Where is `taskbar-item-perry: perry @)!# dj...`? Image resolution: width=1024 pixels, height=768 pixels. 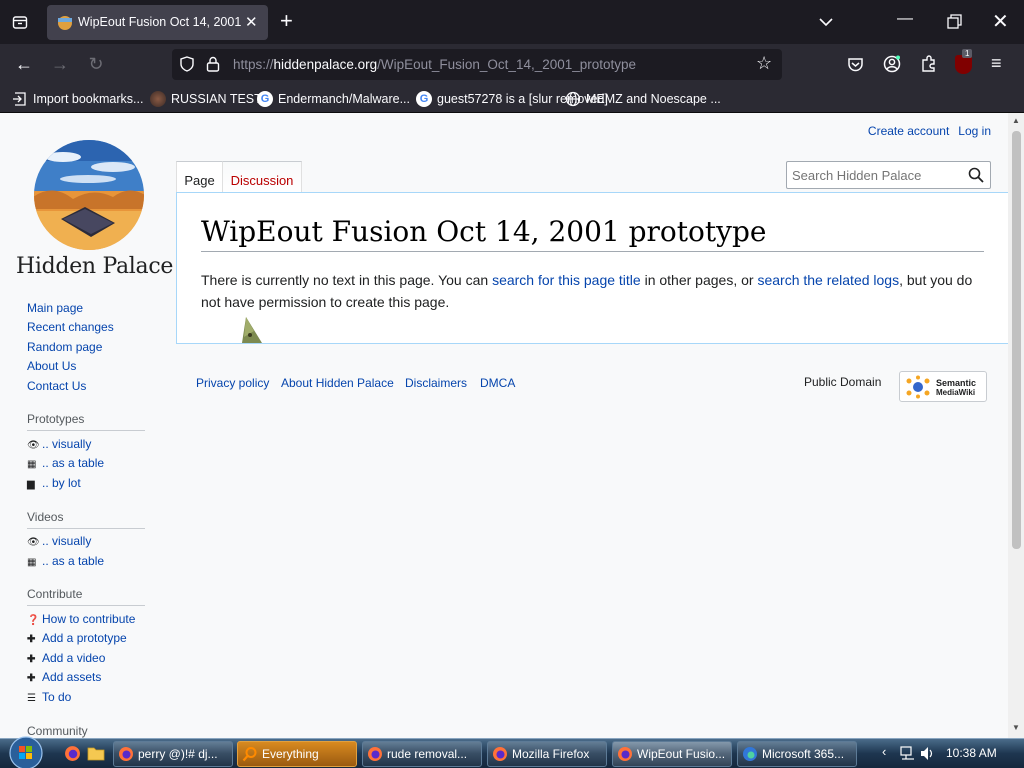 taskbar-item-perry: perry @)!# dj... is located at coordinates (173, 754).